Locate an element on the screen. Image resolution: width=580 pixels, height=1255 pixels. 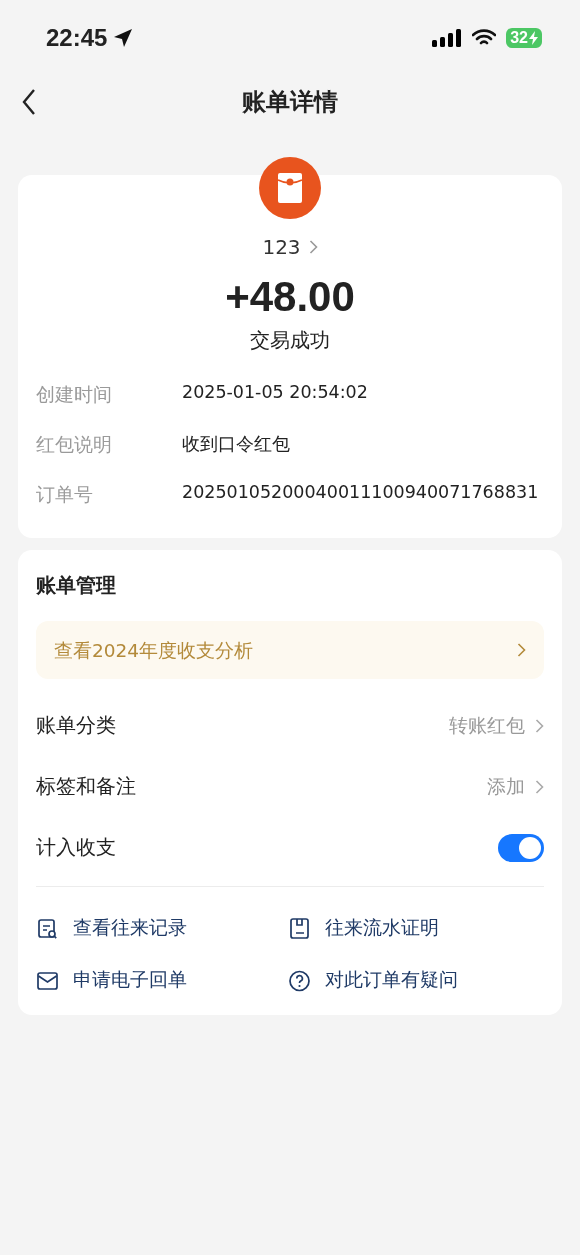
battery-indicator: 32 is located at coordinates (524, 38).